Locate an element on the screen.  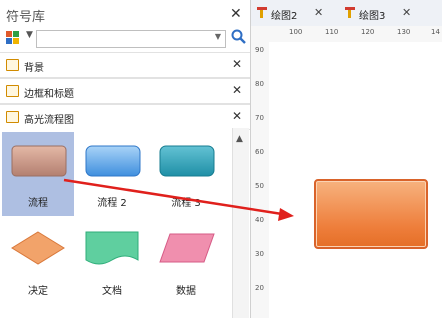
ruler-tick: 110 is located at coordinates (332, 32).